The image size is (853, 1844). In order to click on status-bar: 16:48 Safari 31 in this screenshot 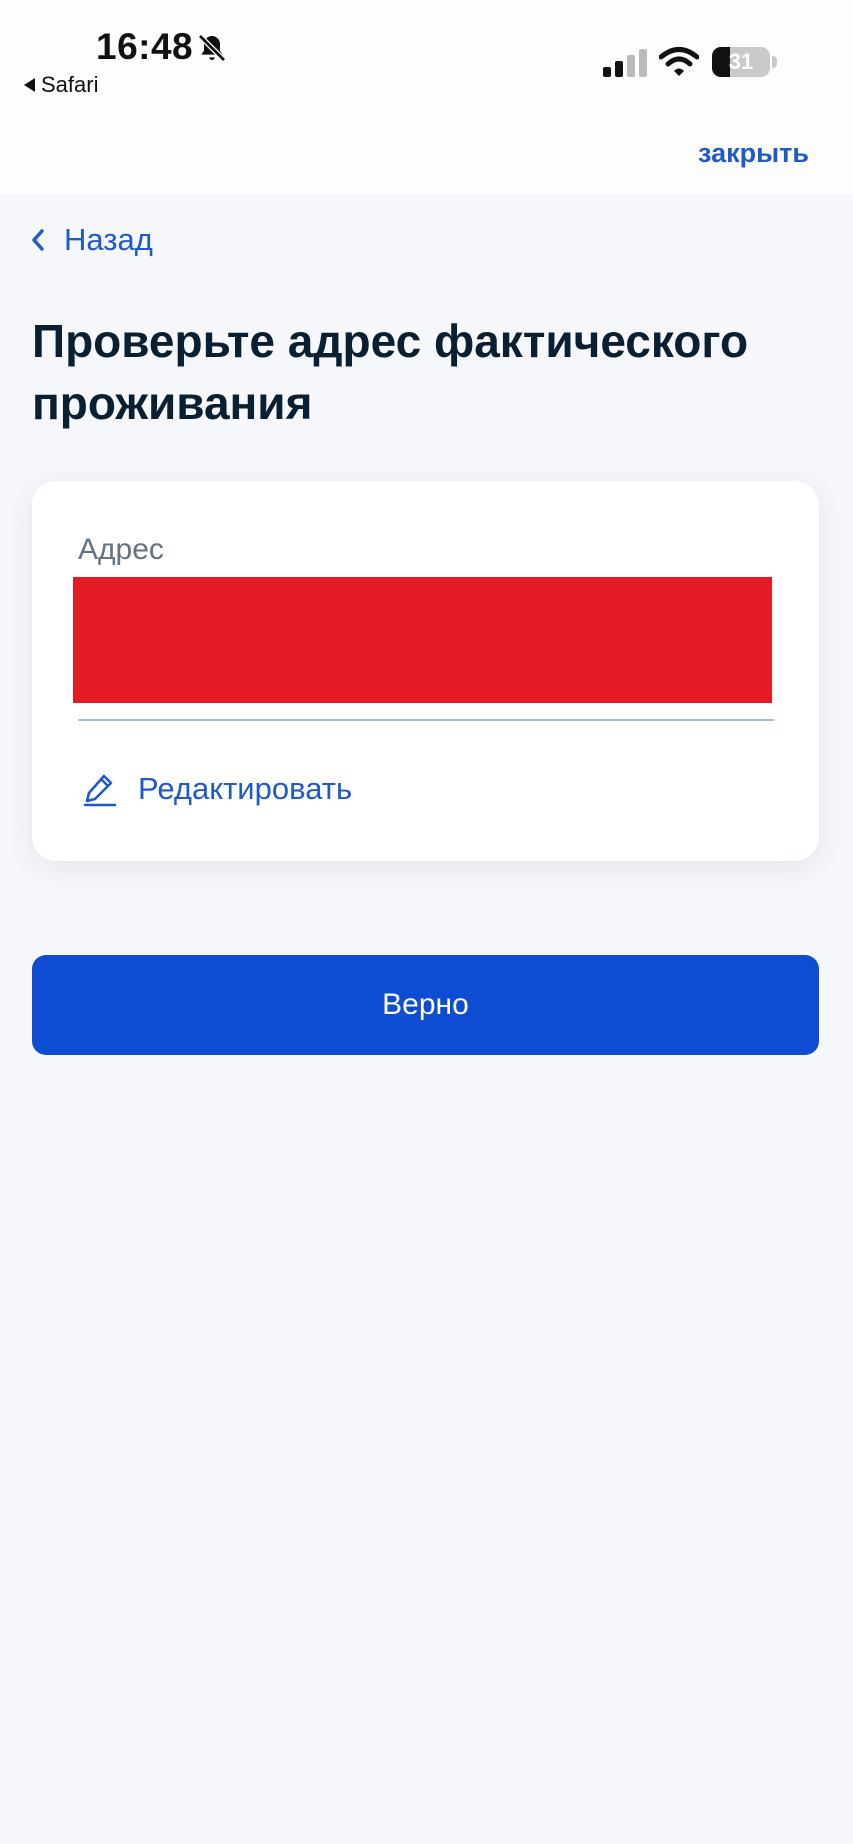, I will do `click(426, 55)`.